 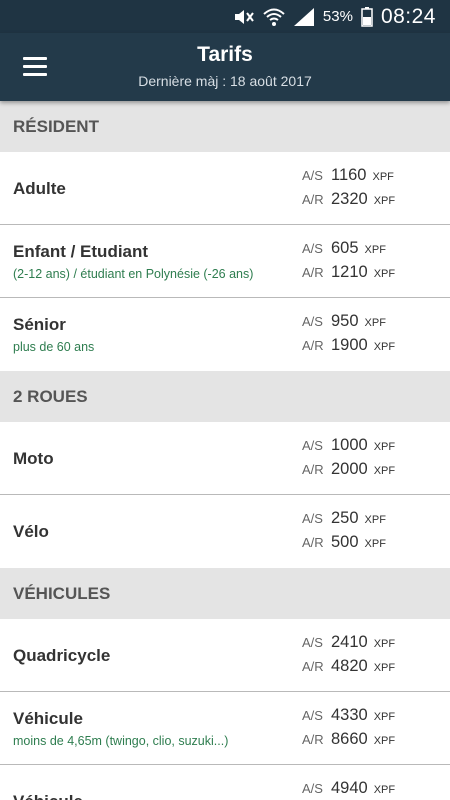 I want to click on last-update-label: Dernière màj : 18 août 2017, so click(x=225, y=81).